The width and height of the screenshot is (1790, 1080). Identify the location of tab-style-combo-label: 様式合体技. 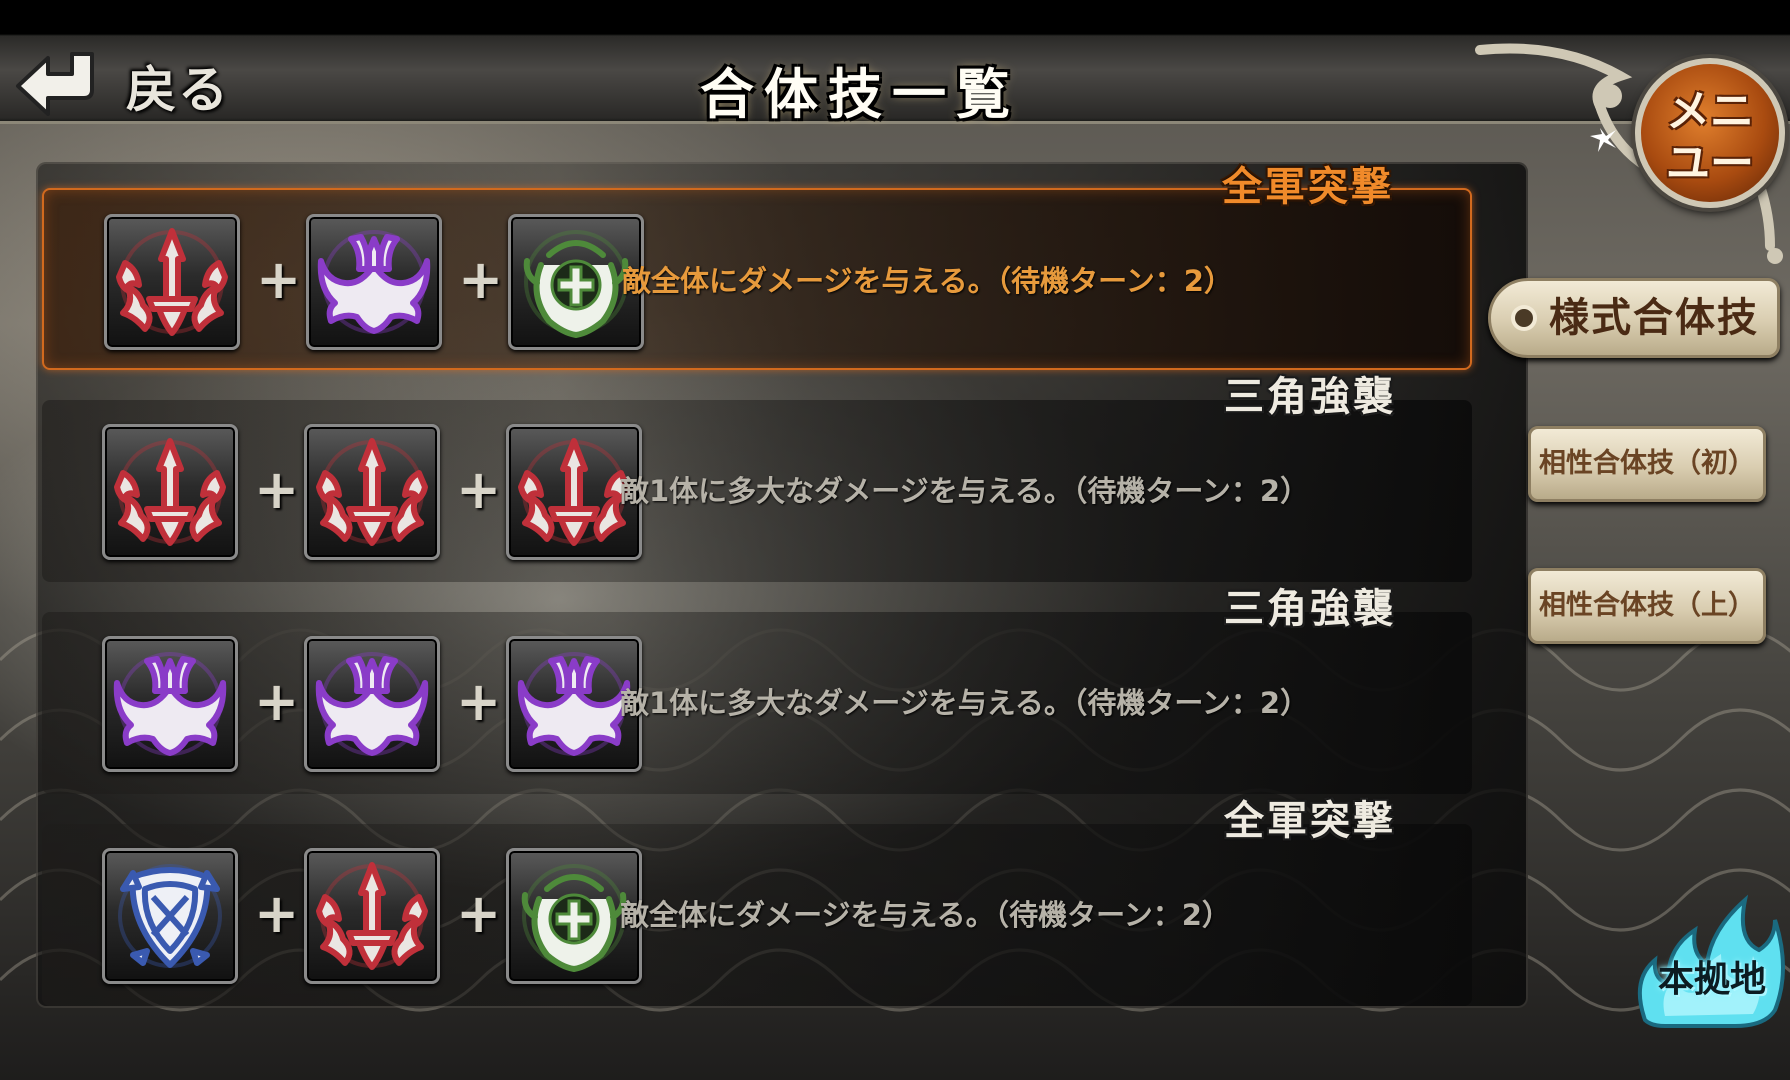
(1654, 318).